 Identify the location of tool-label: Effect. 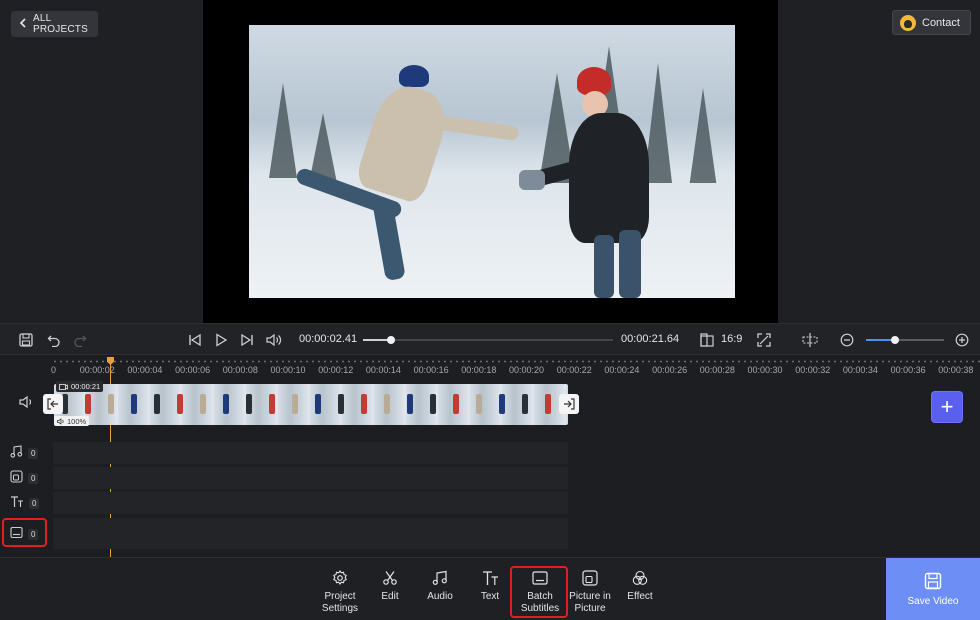
(640, 596).